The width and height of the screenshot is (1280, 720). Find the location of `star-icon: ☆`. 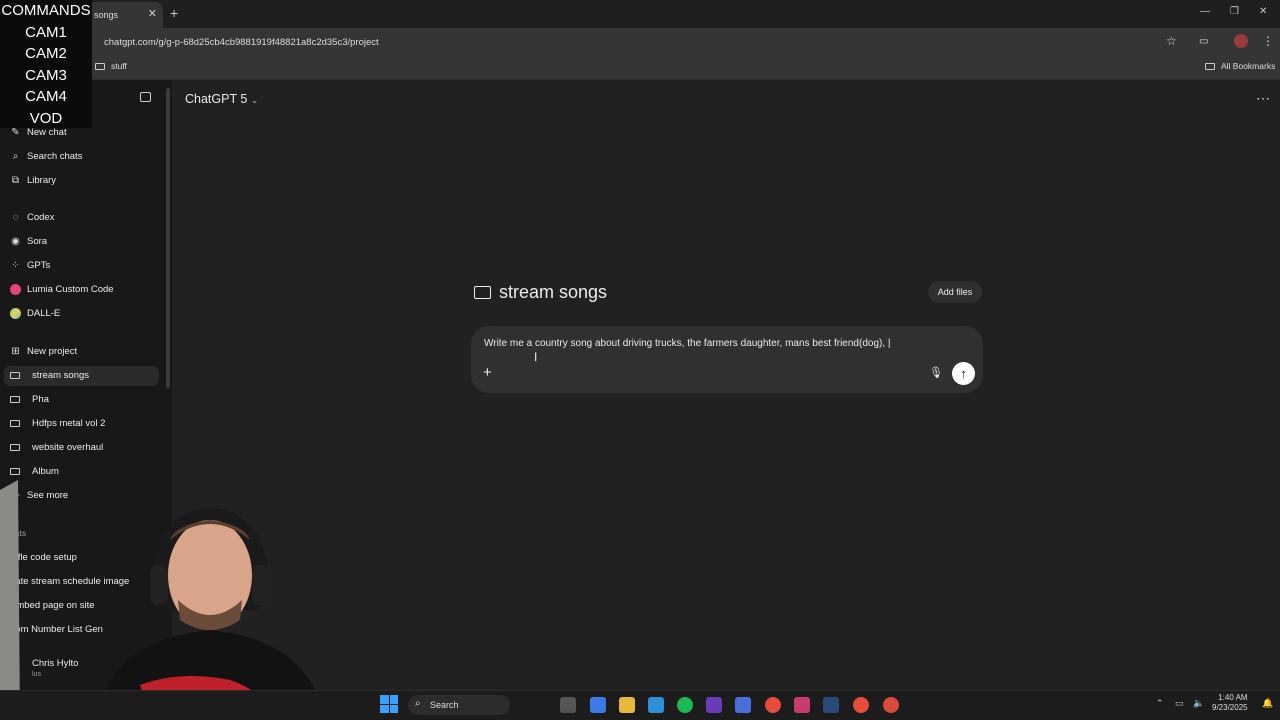

star-icon: ☆ is located at coordinates (1171, 41).